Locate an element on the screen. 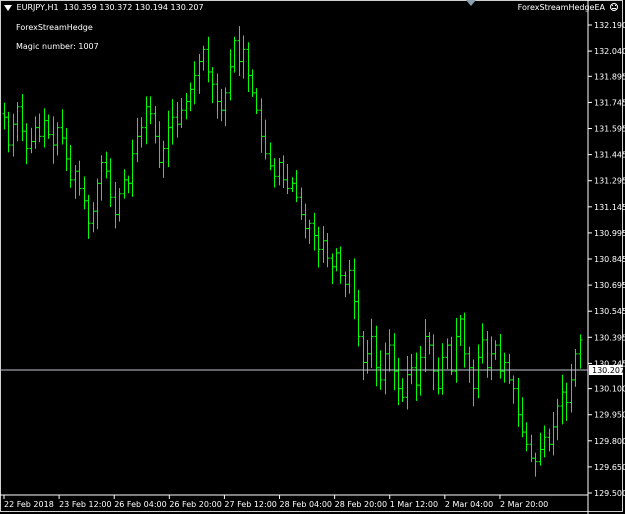 Image resolution: width=625 pixels, height=514 pixels. y-tick-label: 130.100 is located at coordinates (609, 389).